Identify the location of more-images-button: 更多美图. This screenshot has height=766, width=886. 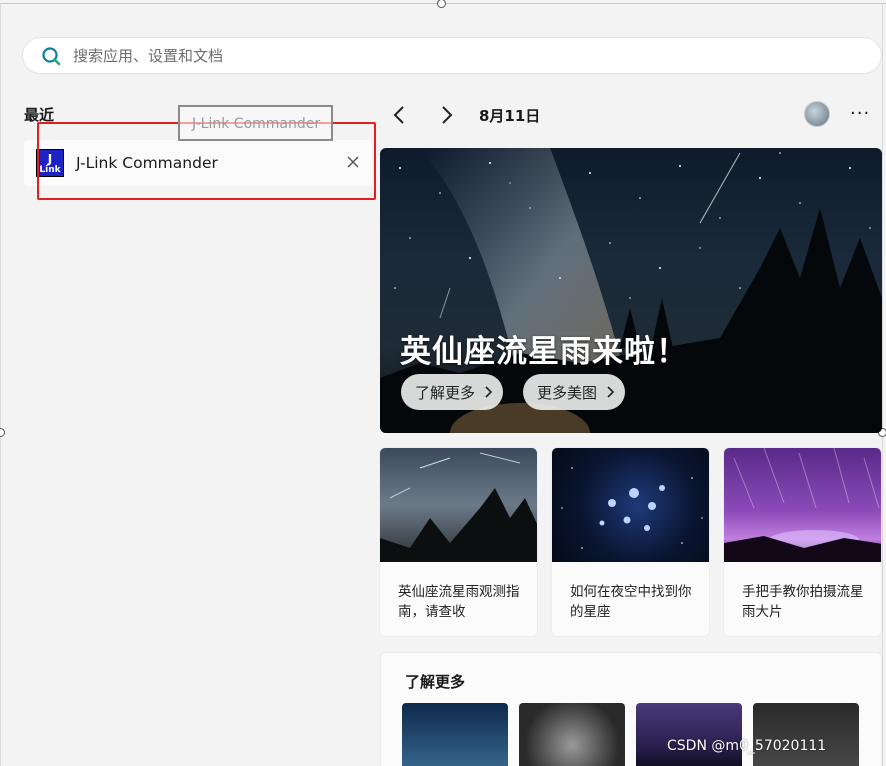
(574, 392).